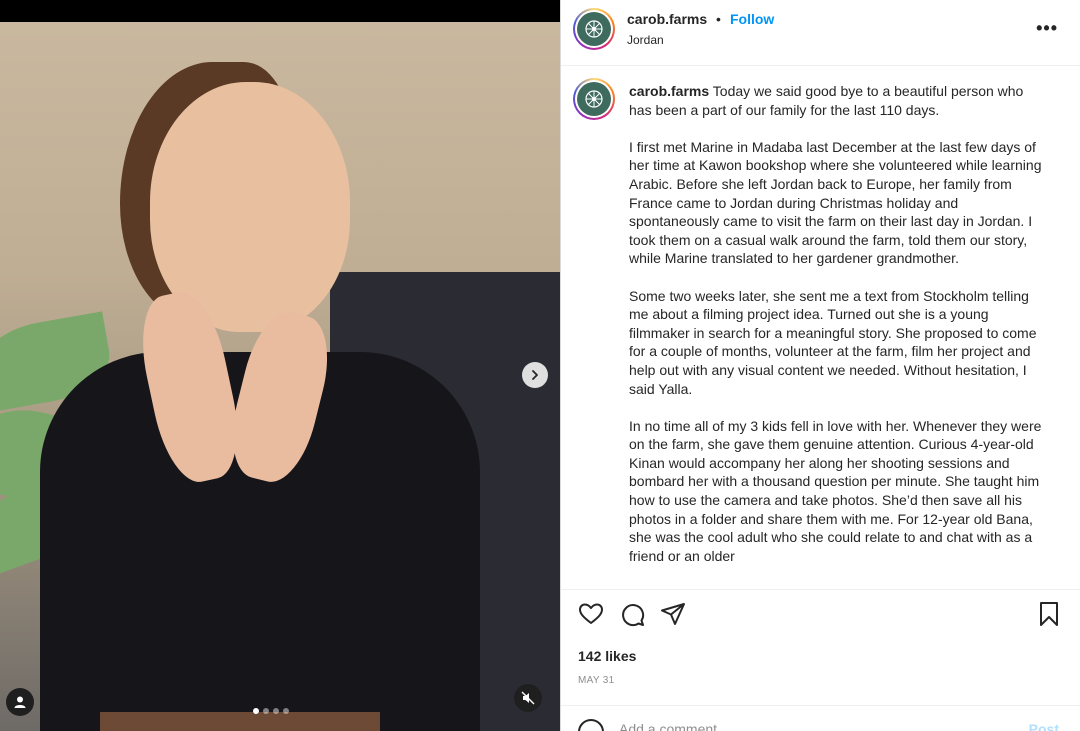 The width and height of the screenshot is (1080, 731). What do you see at coordinates (1047, 28) in the screenshot?
I see `more-options-icon: •••` at bounding box center [1047, 28].